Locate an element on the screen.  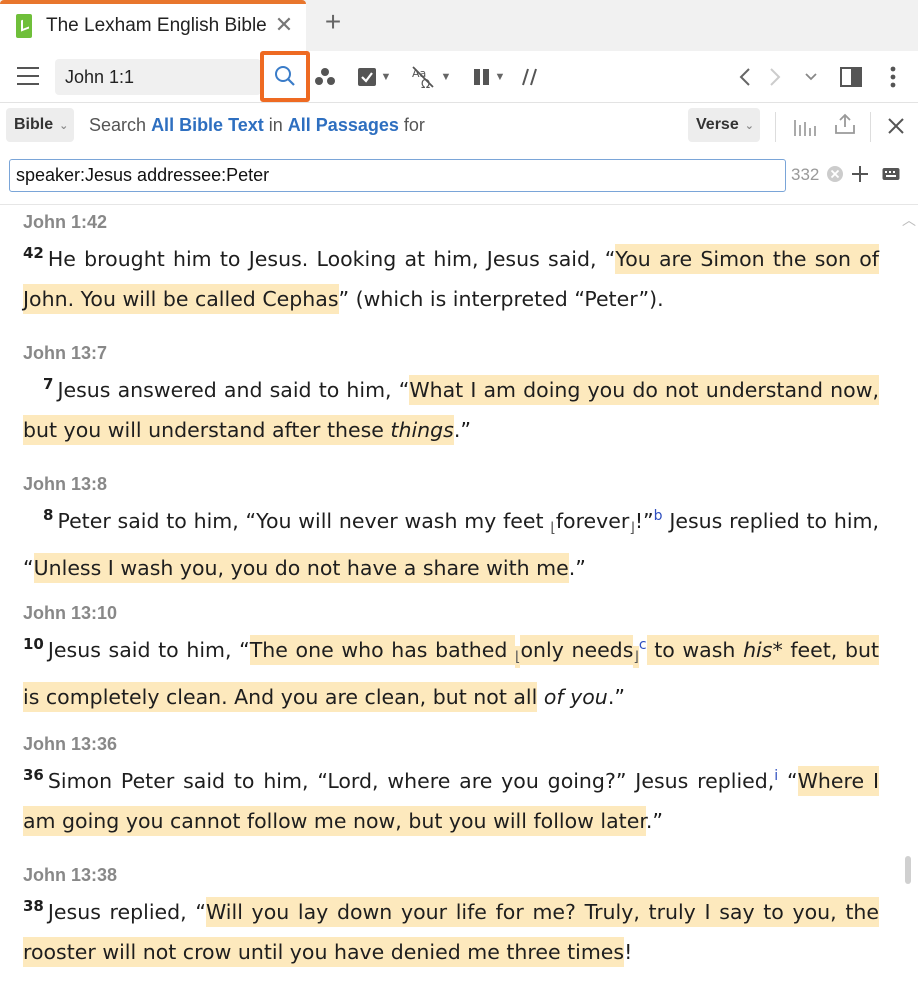
history-chevron-down-icon is located at coordinates (811, 77).